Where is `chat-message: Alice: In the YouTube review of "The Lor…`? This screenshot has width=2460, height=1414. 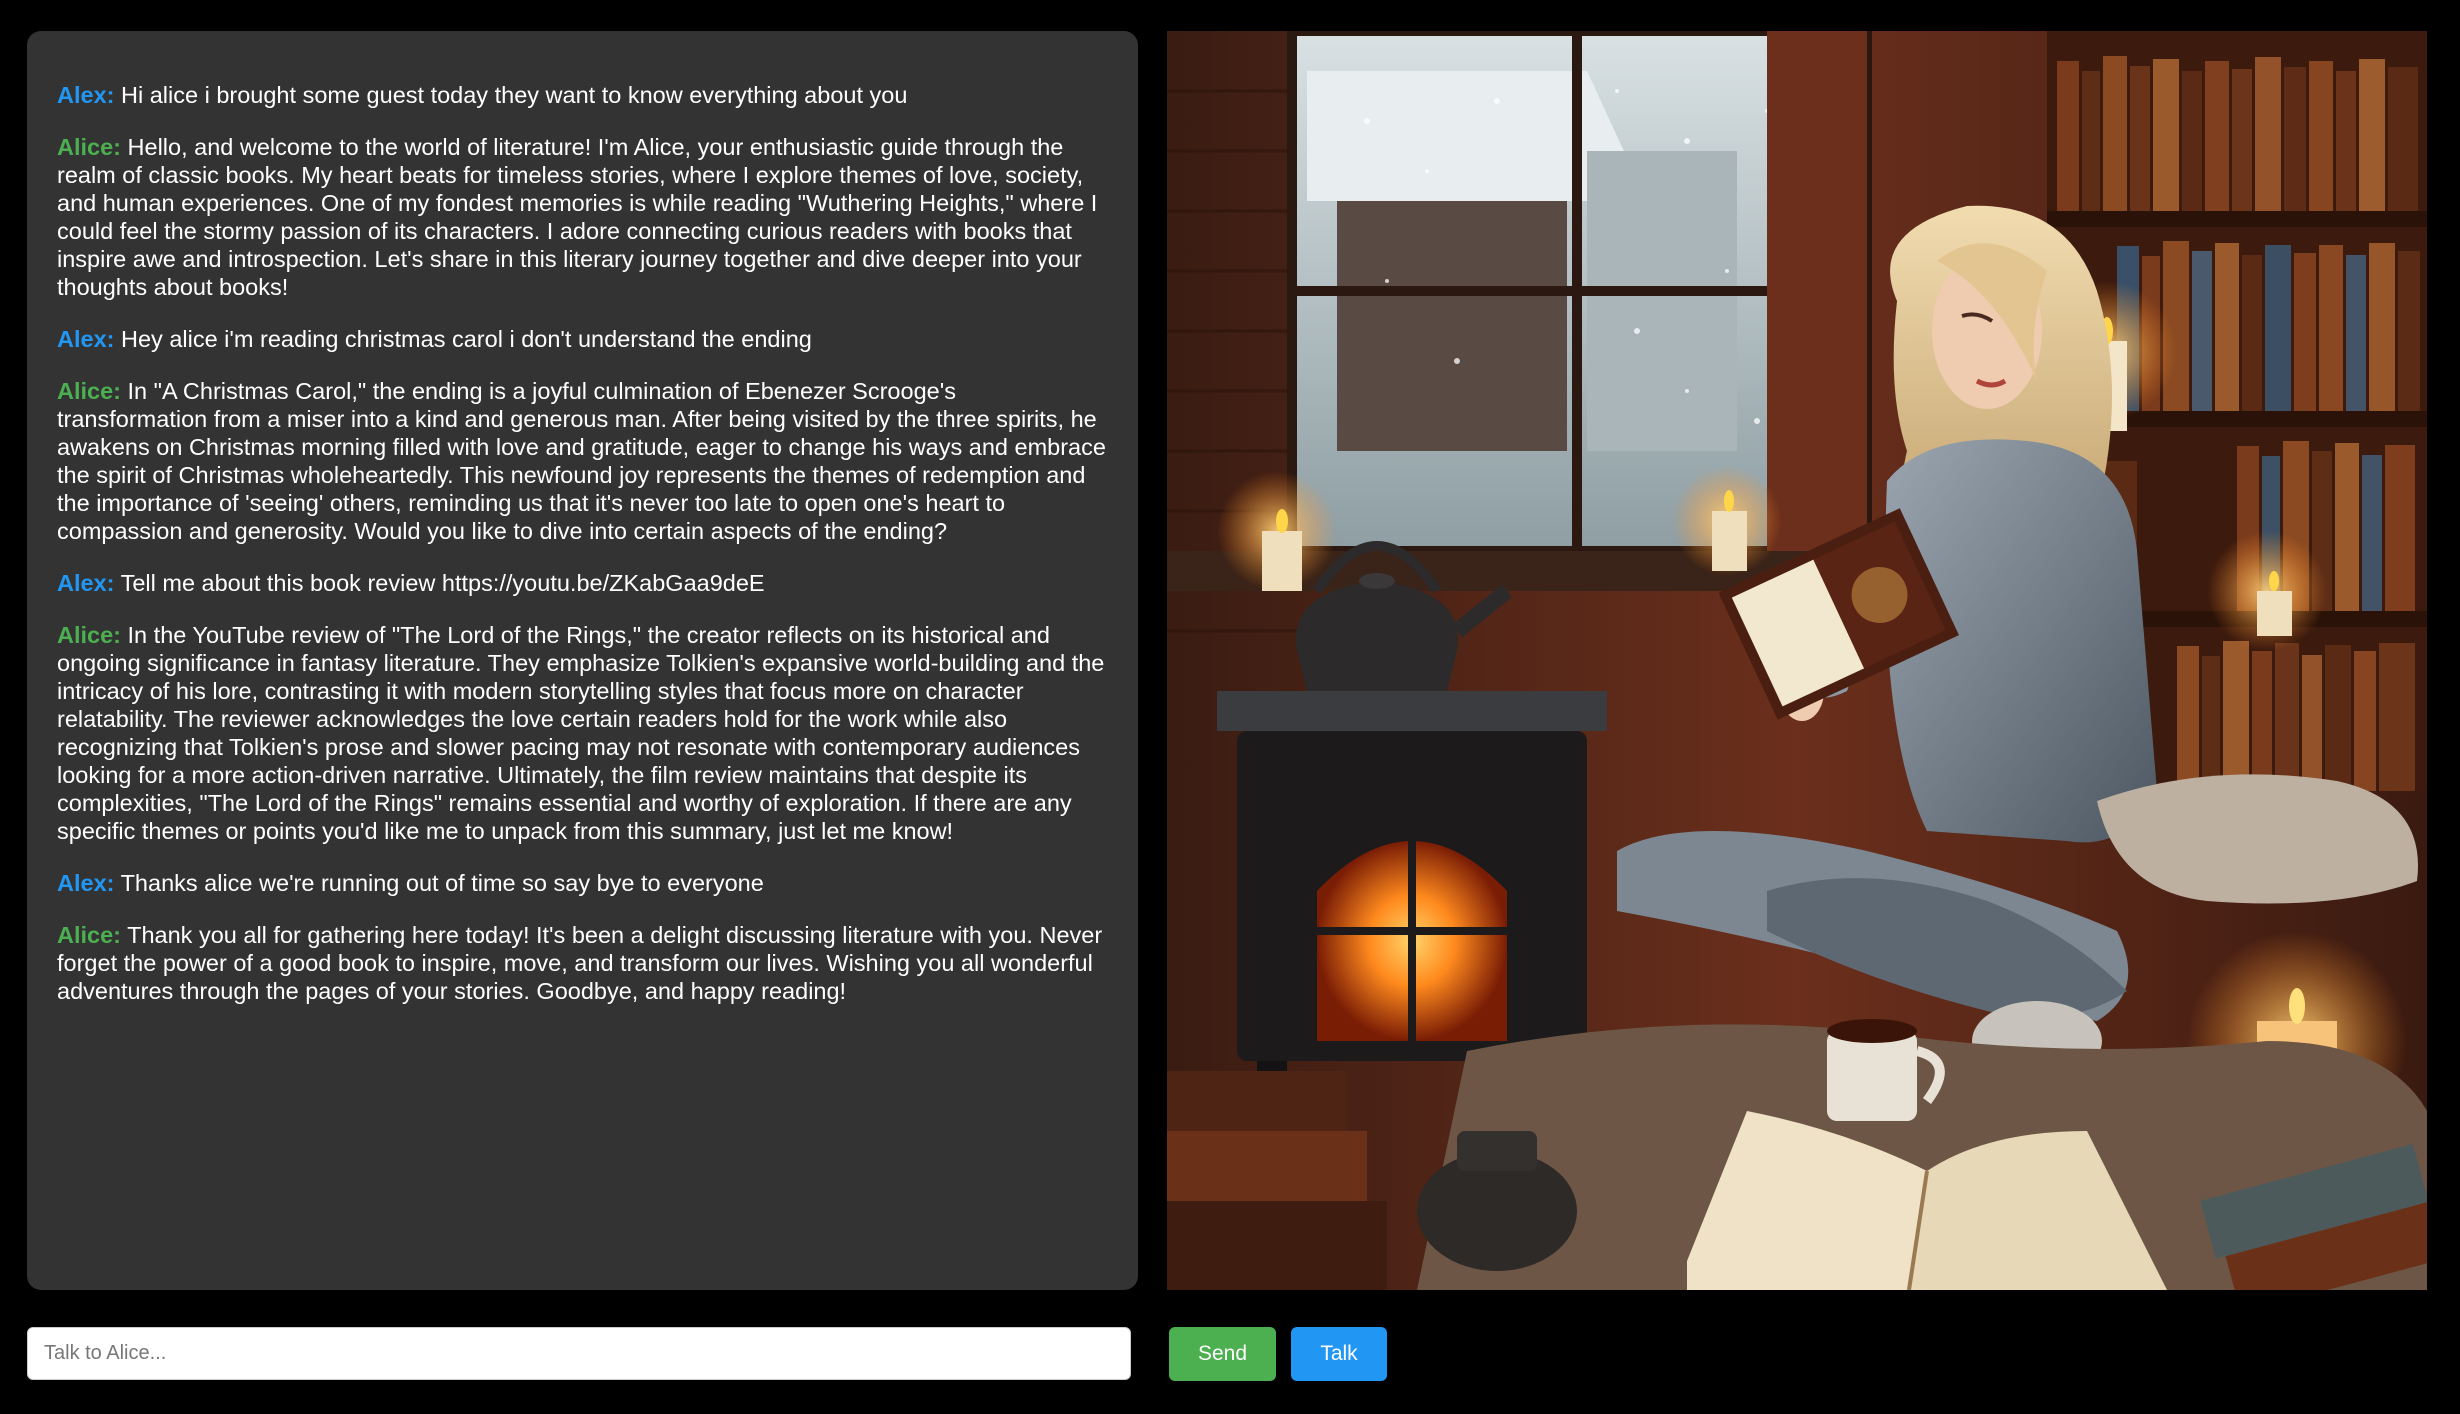 chat-message: Alice: In the YouTube review of "The Lor… is located at coordinates (582, 733).